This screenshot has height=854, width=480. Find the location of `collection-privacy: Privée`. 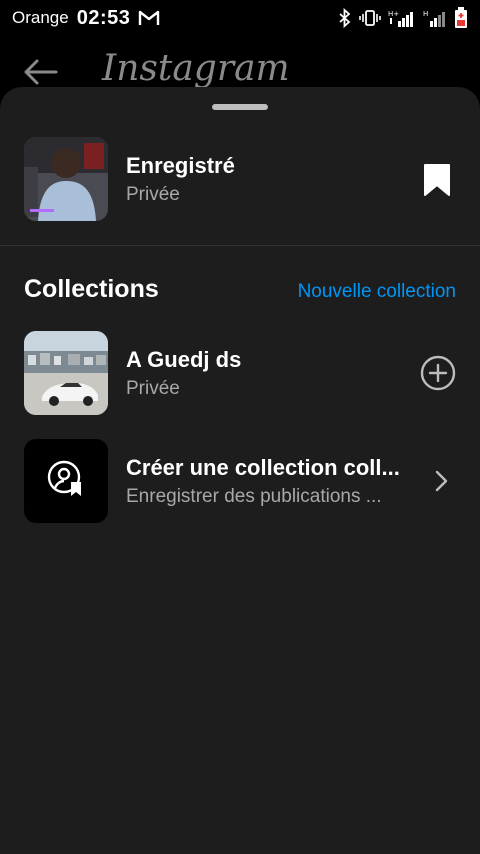

collection-privacy: Privée is located at coordinates (153, 388).